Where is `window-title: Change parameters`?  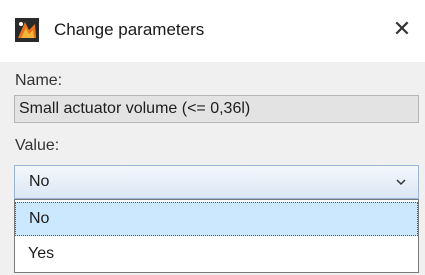 window-title: Change parameters is located at coordinates (129, 29).